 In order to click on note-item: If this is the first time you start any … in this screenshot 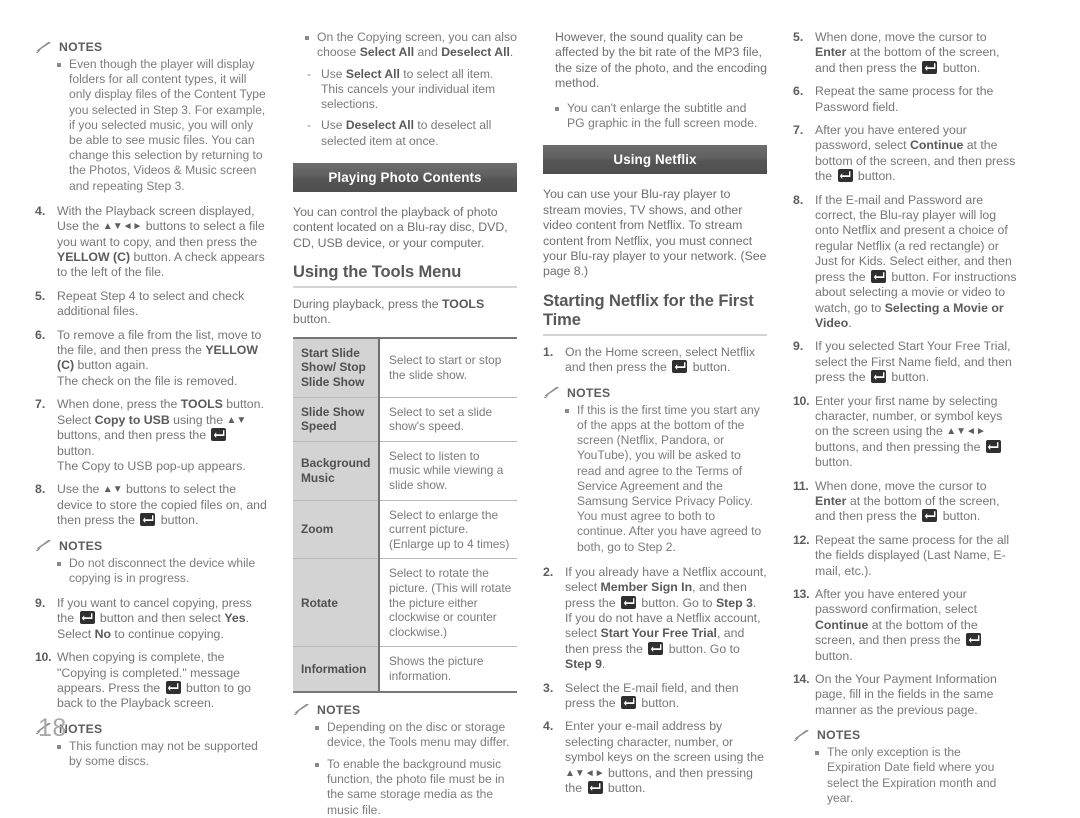, I will do `click(666, 479)`.